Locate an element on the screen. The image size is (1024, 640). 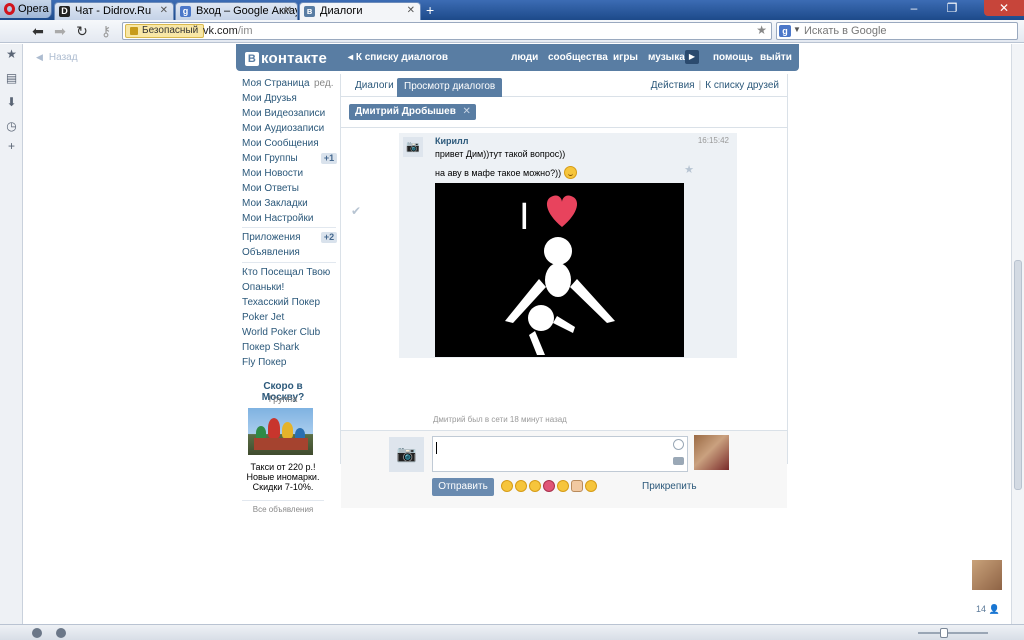
sender-avatar-camera-icon: 📷 is located at coordinates (413, 147).